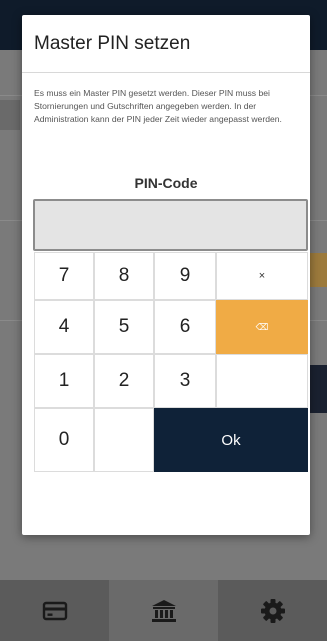 This screenshot has height=641, width=327. I want to click on card-icon, so click(55, 611).